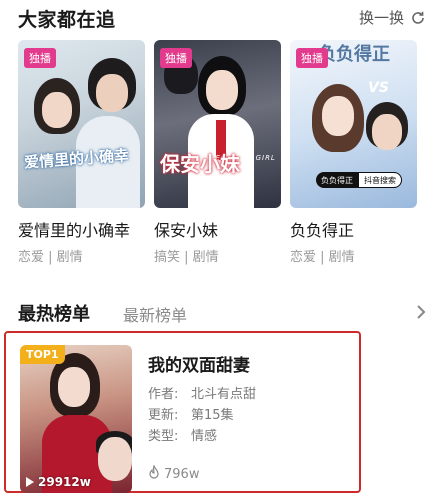 Image resolution: width=443 pixels, height=498 pixels. What do you see at coordinates (54, 313) in the screenshot?
I see `tab-hottest: 最热榜单` at bounding box center [54, 313].